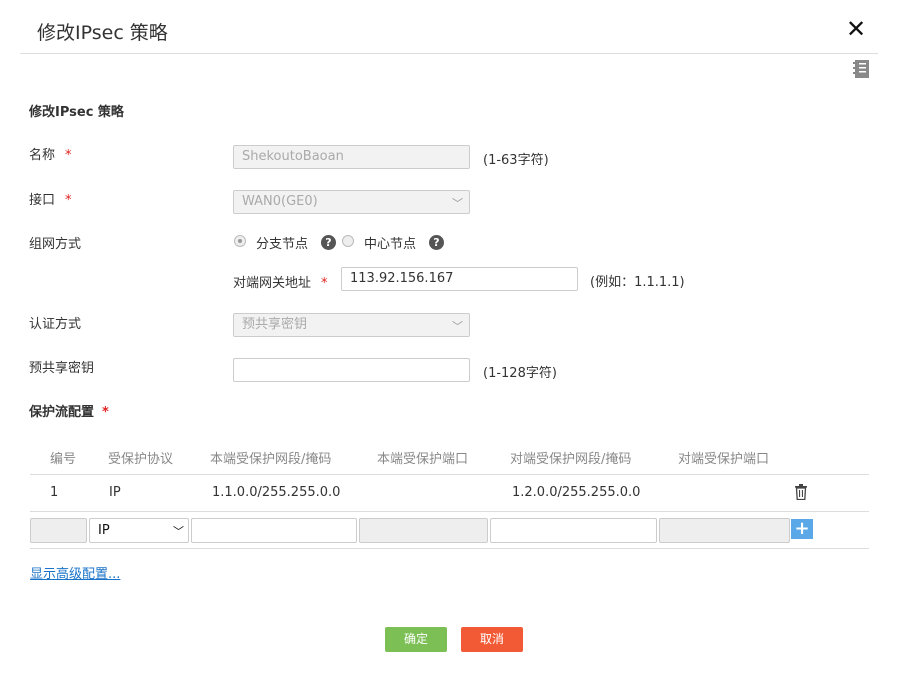  What do you see at coordinates (76, 112) in the screenshot?
I see `section-title: 修改IPsec 策略` at bounding box center [76, 112].